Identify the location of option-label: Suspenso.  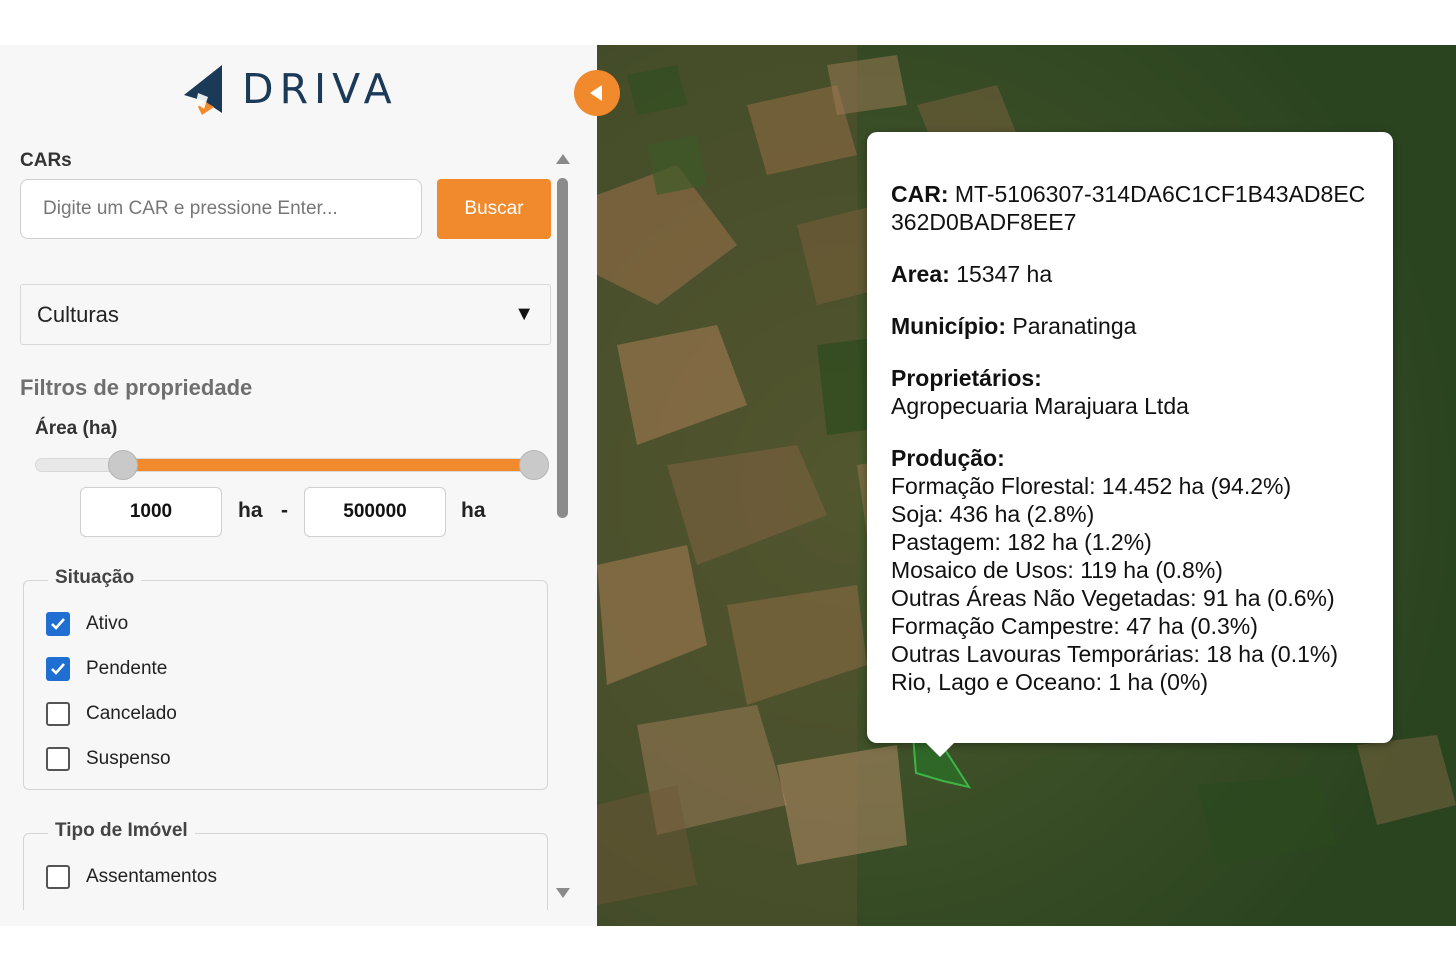
(128, 758).